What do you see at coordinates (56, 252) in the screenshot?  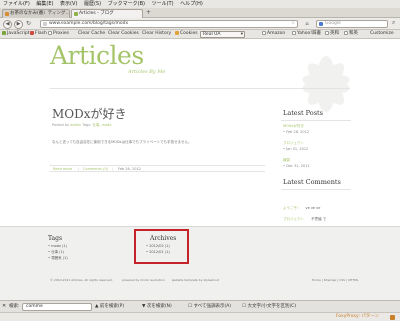 I see `footer-tag-link: • 仕事 (1)` at bounding box center [56, 252].